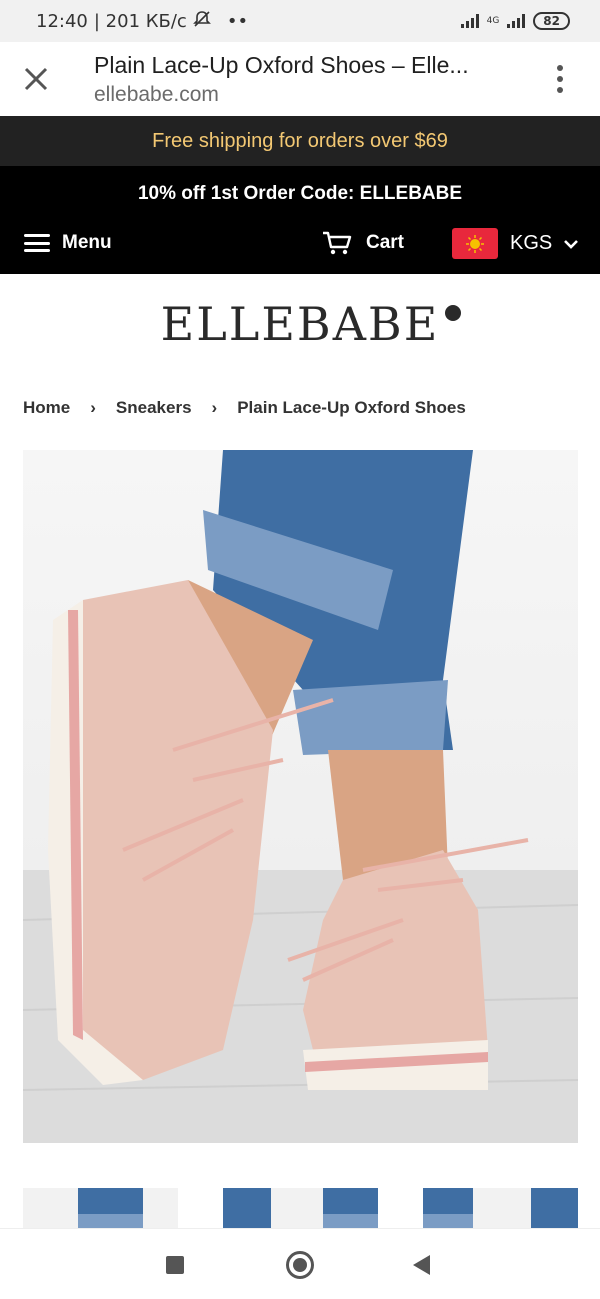 The height and width of the screenshot is (1299, 600). Describe the element at coordinates (201, 21) in the screenshot. I see `bell-muted-icon` at that location.